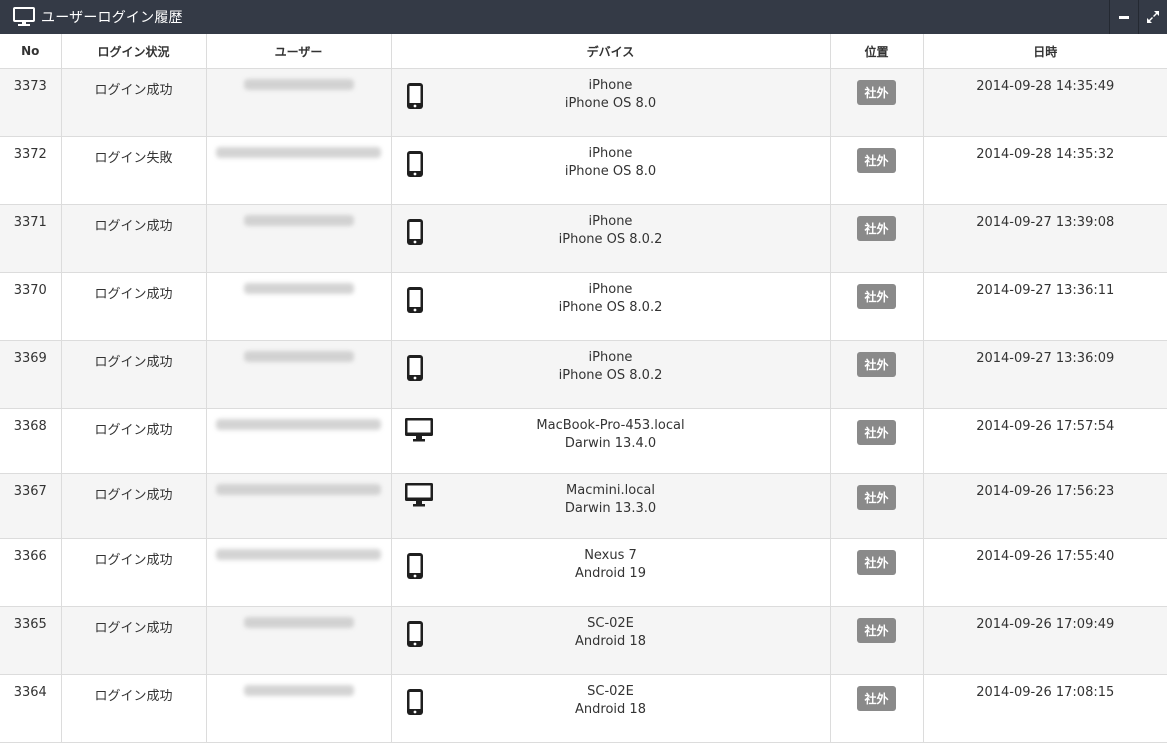 The height and width of the screenshot is (743, 1167). What do you see at coordinates (31, 374) in the screenshot?
I see `row-no: 3369` at bounding box center [31, 374].